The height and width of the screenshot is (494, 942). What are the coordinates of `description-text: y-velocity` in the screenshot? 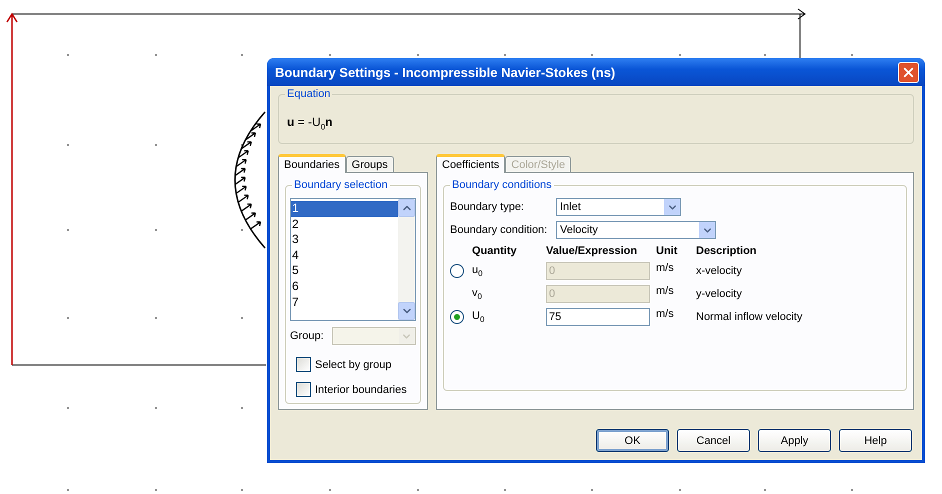 It's located at (719, 294).